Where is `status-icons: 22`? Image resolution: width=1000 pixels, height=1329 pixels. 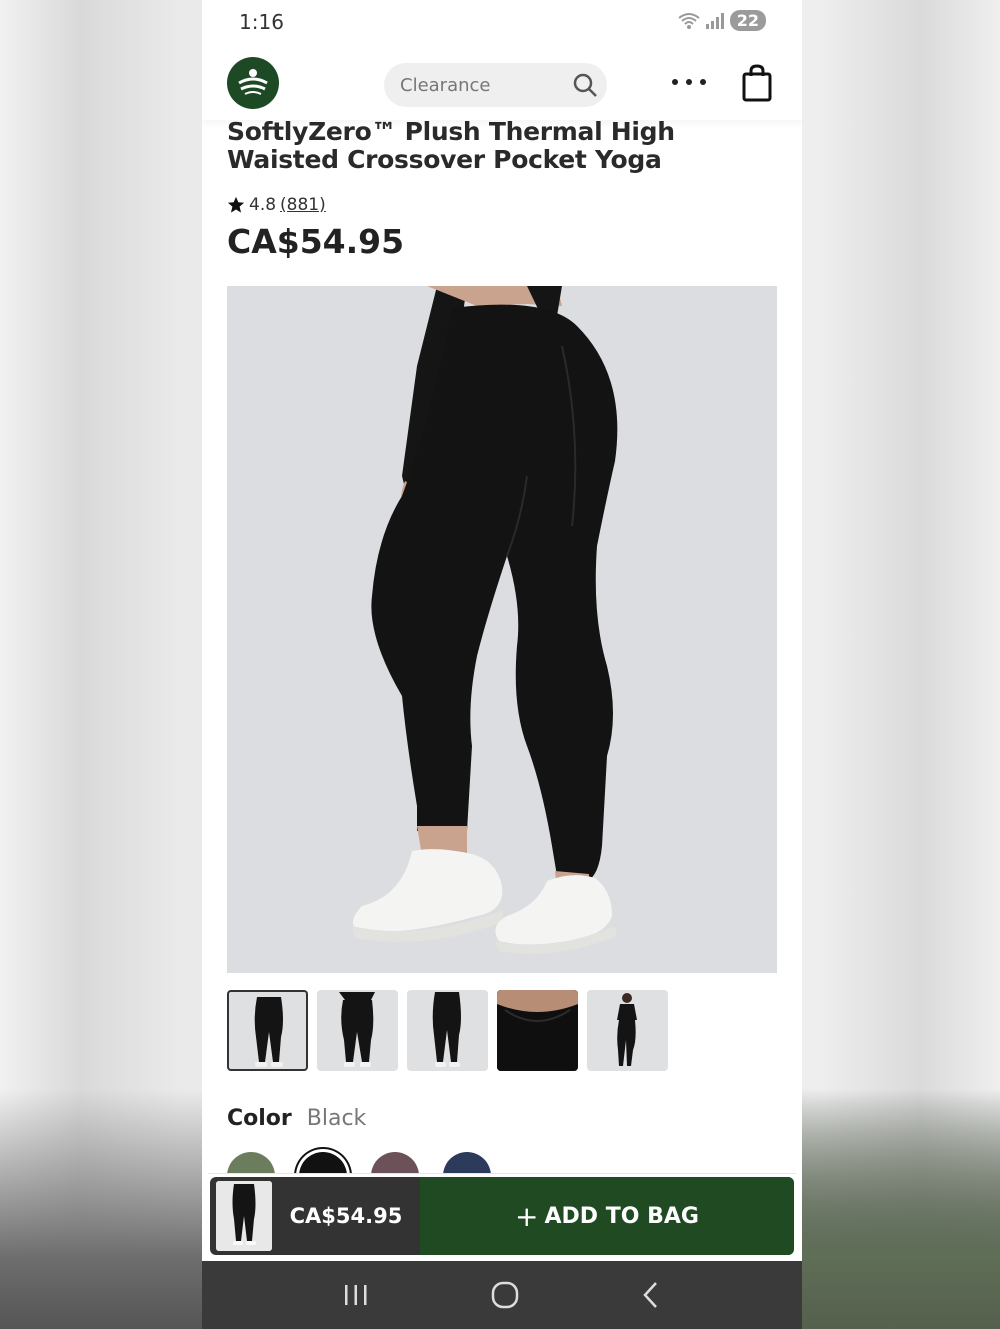 status-icons: 22 is located at coordinates (722, 20).